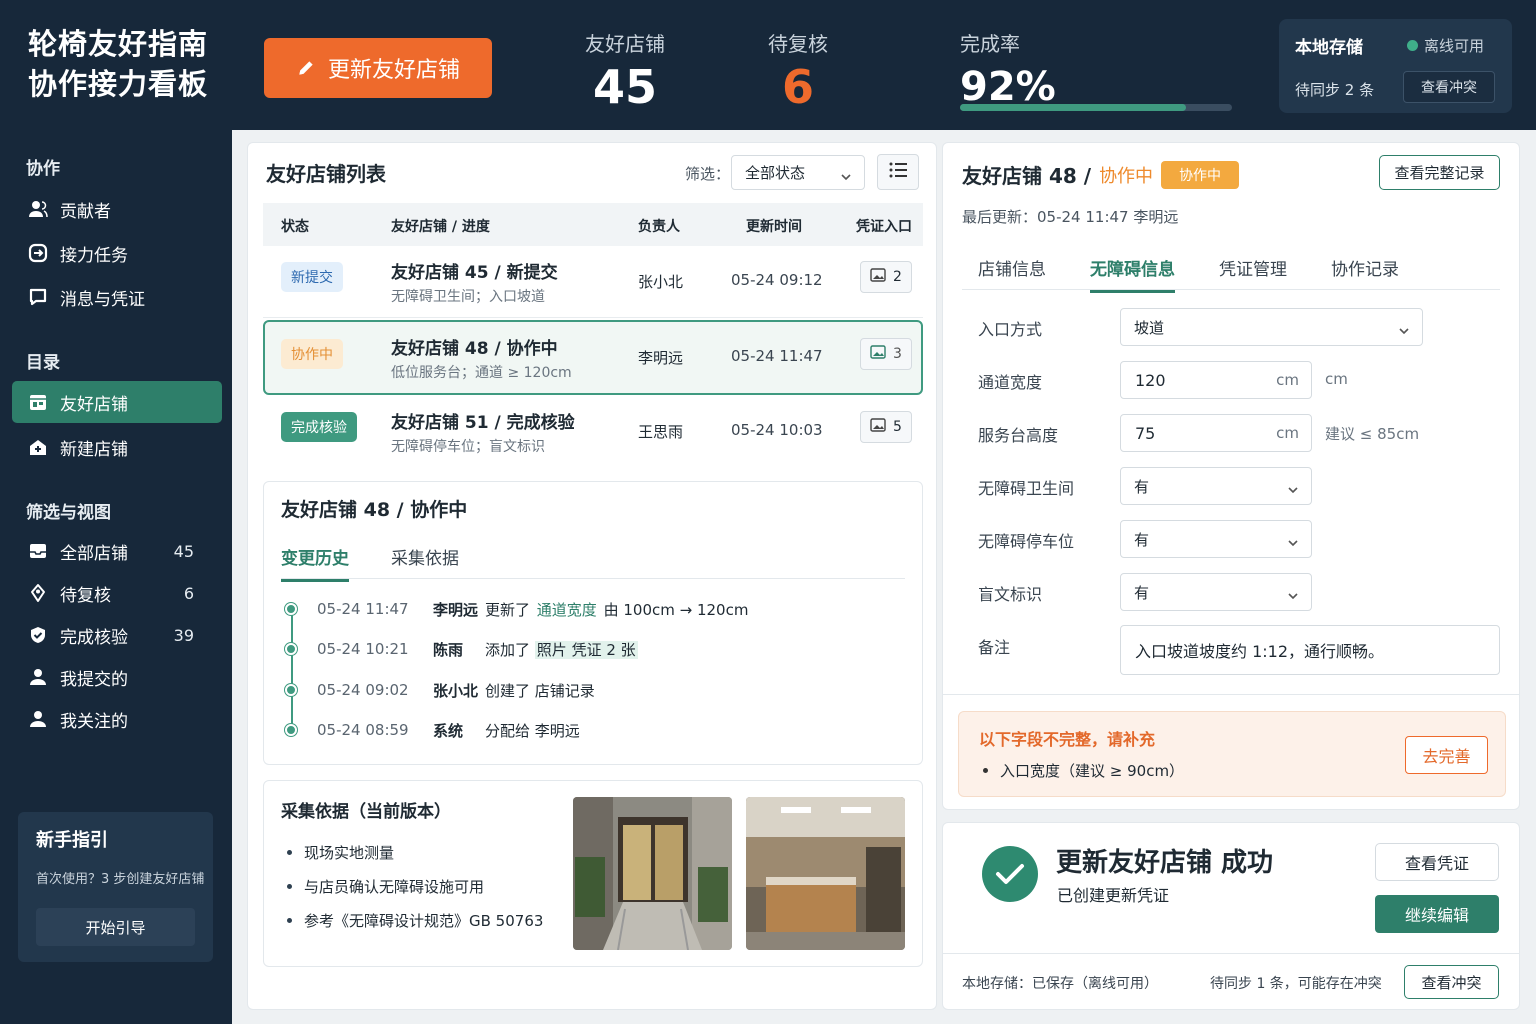 The height and width of the screenshot is (1024, 1536). Describe the element at coordinates (440, 227) in the screenshot. I see `col-shop: 友好店铺 / 进度` at that location.